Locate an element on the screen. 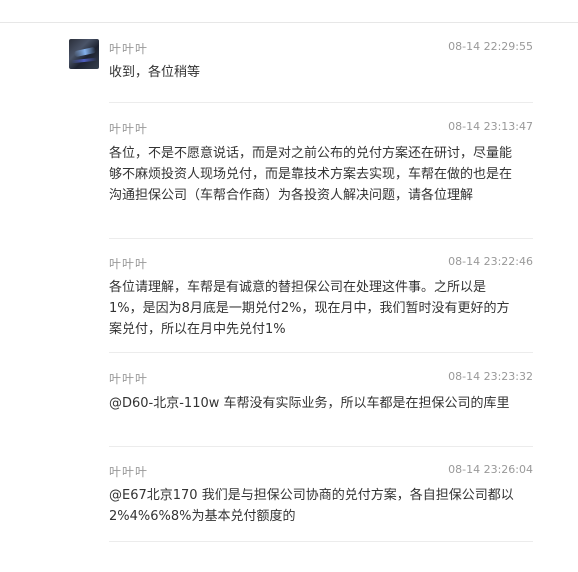  avatar is located at coordinates (84, 54).